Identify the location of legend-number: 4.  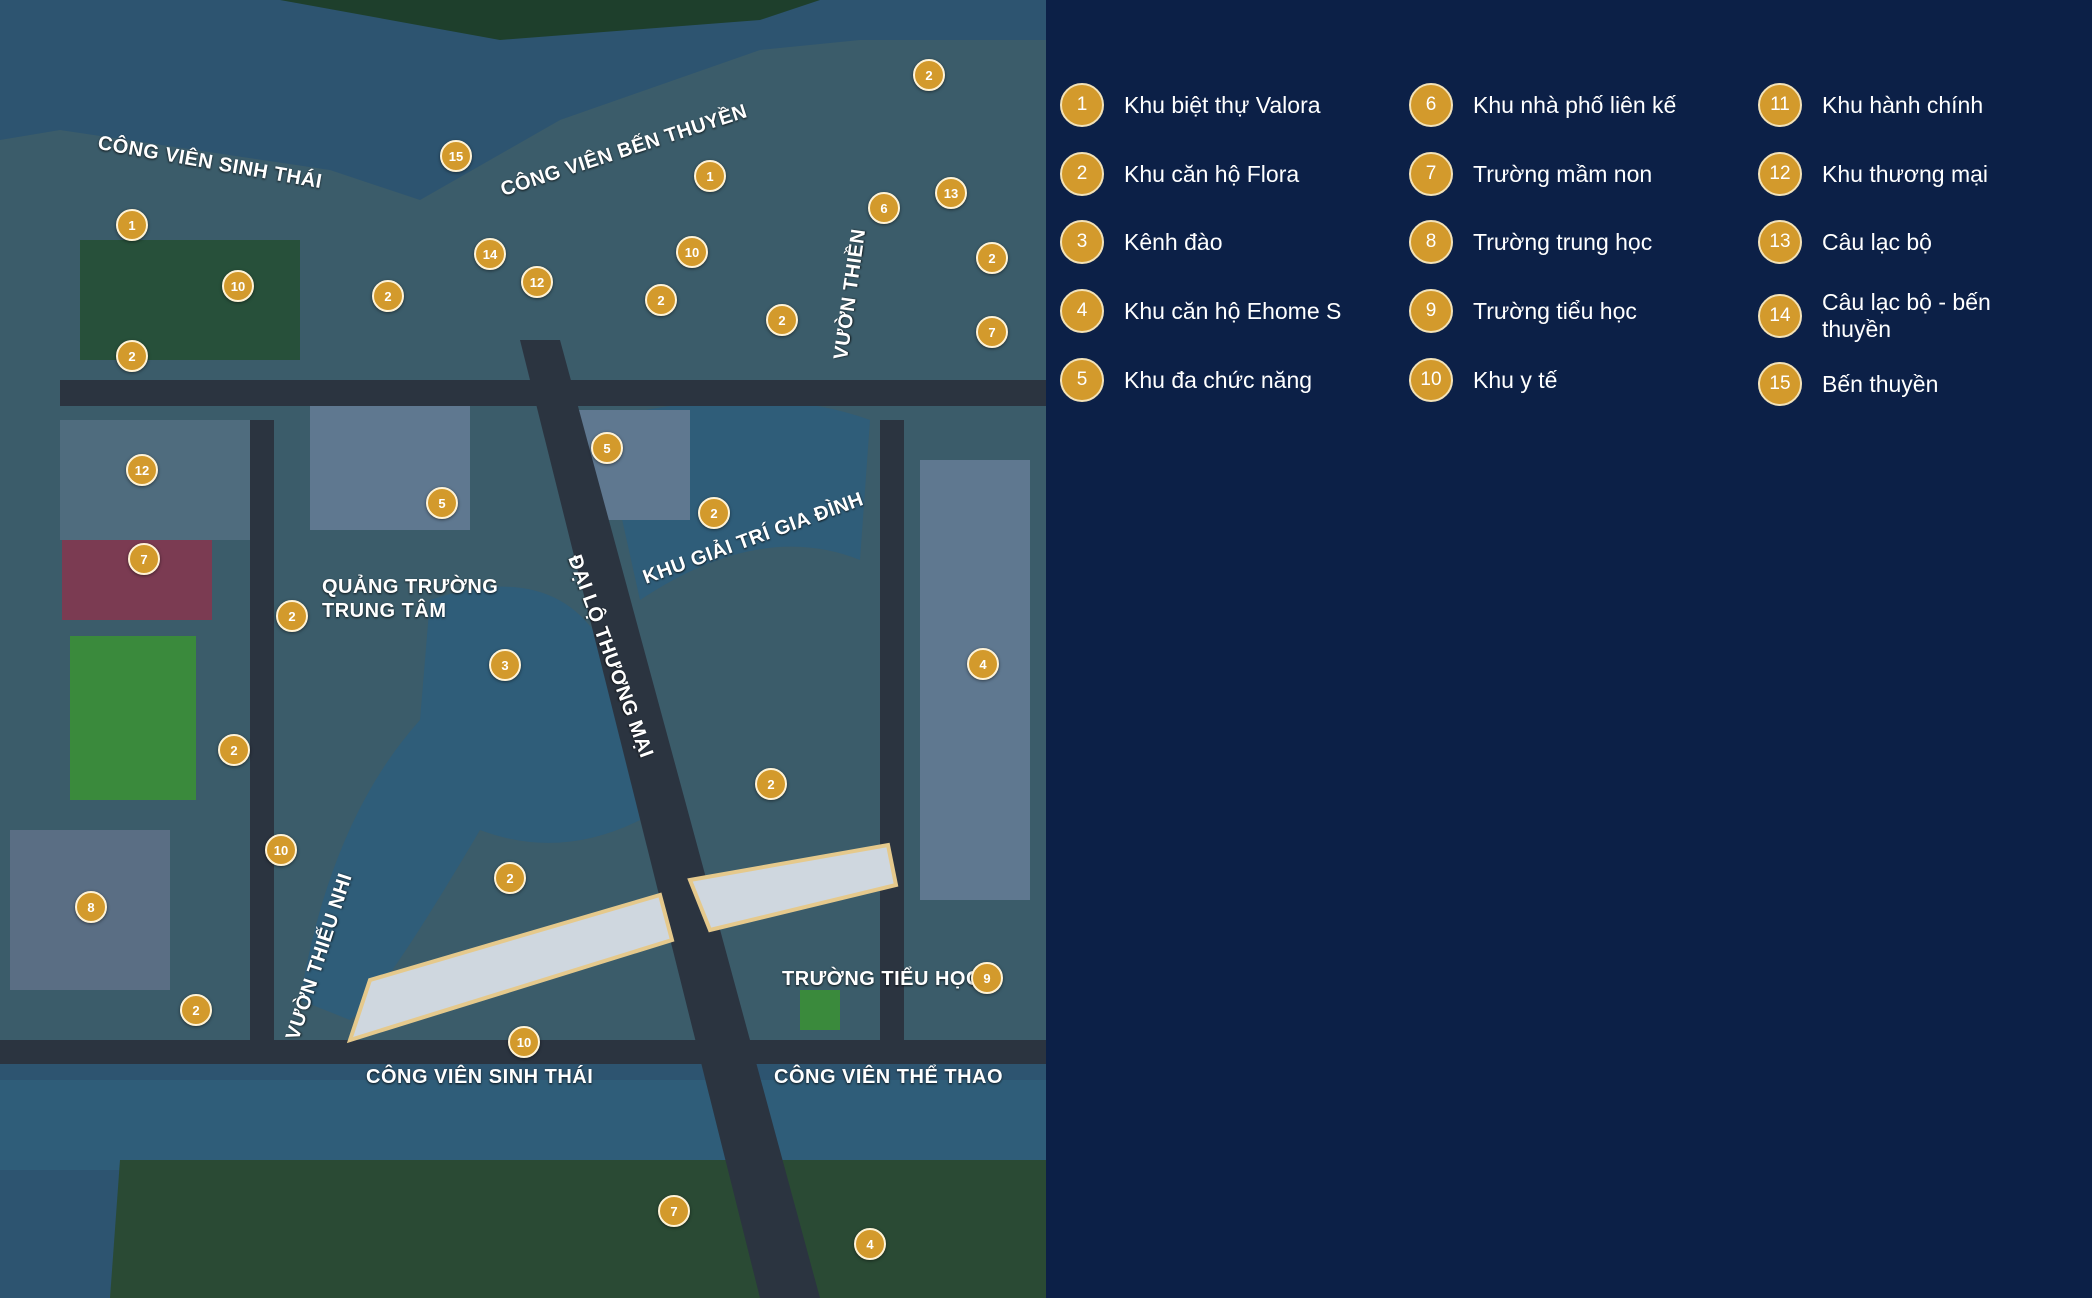
(1082, 311).